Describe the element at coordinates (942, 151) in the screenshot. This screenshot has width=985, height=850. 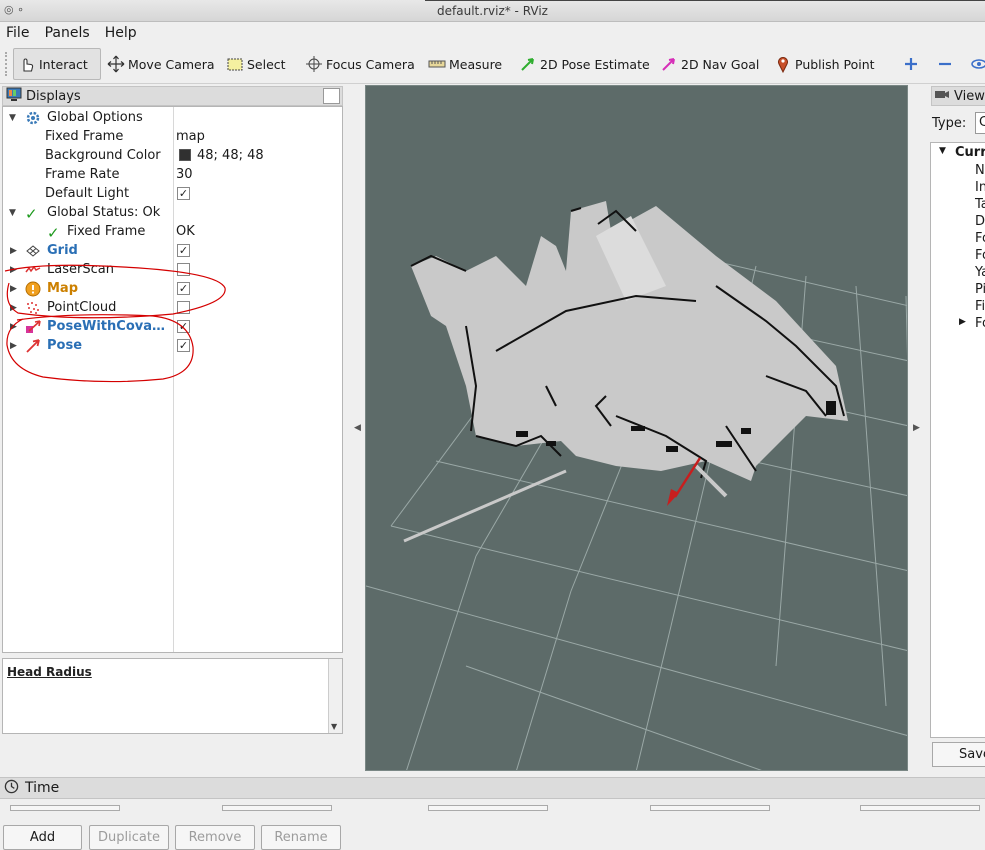
I see `collapse-arrow-icon: ▼` at that location.